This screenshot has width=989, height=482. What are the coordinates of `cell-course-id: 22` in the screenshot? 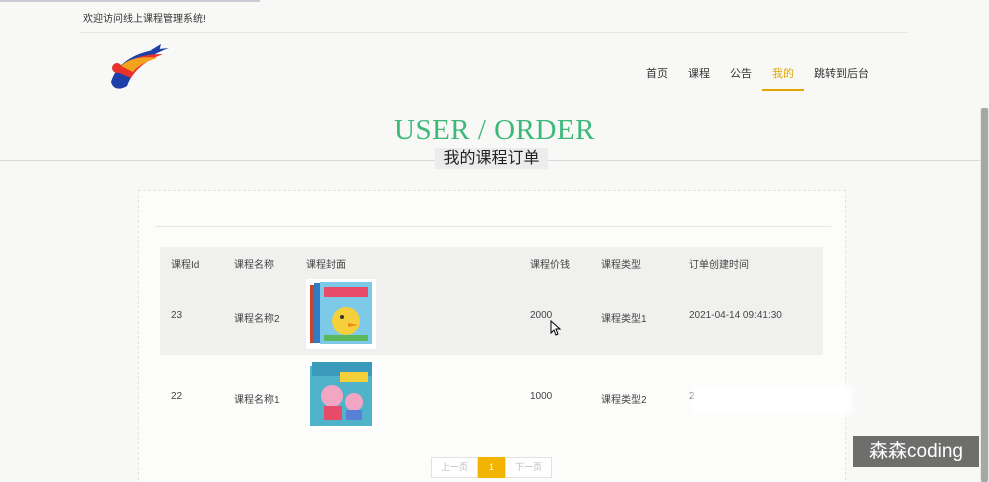 It's located at (177, 396).